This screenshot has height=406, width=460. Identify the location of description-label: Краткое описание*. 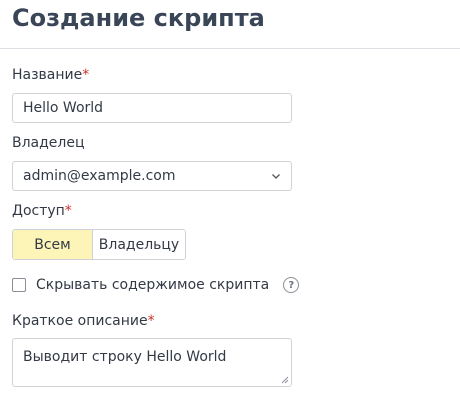
(83, 321).